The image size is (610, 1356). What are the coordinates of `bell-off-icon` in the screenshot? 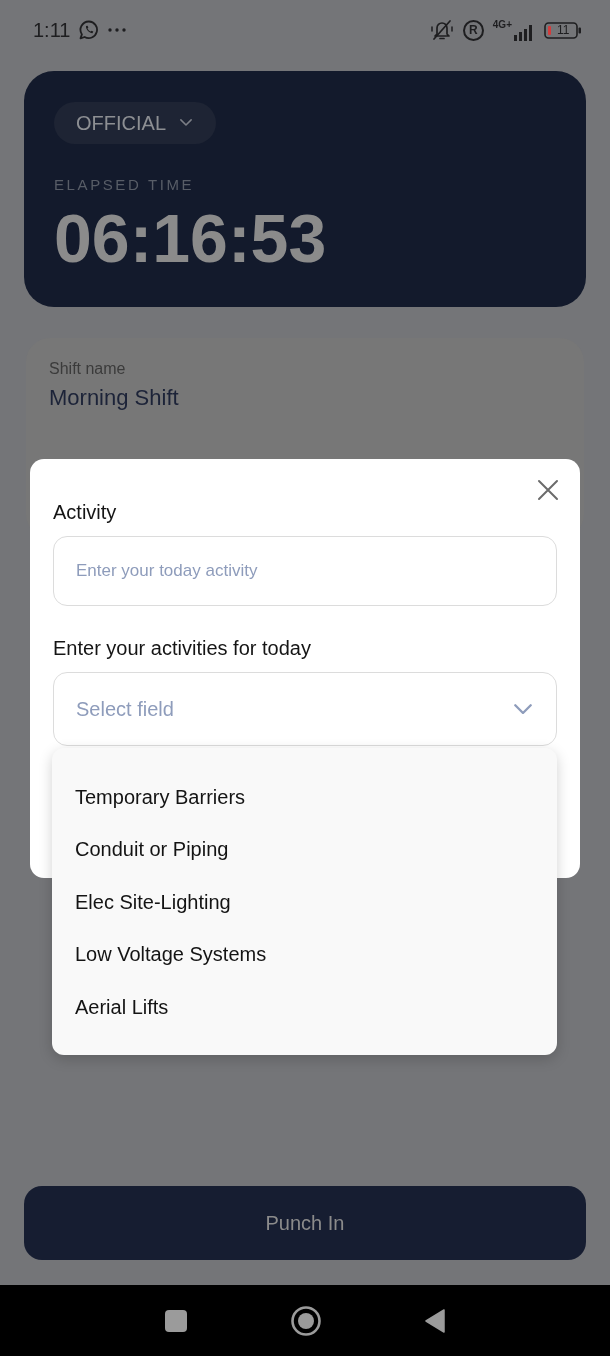 It's located at (441, 30).